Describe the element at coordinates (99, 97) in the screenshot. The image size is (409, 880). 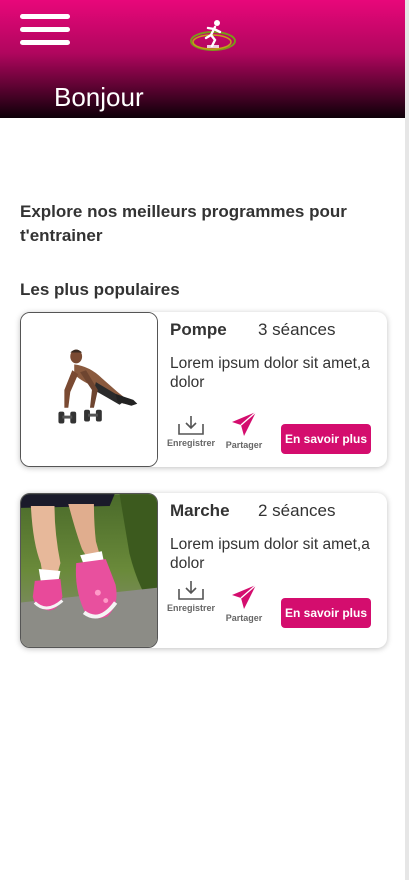
I see `greeting-title: Bonjour` at that location.